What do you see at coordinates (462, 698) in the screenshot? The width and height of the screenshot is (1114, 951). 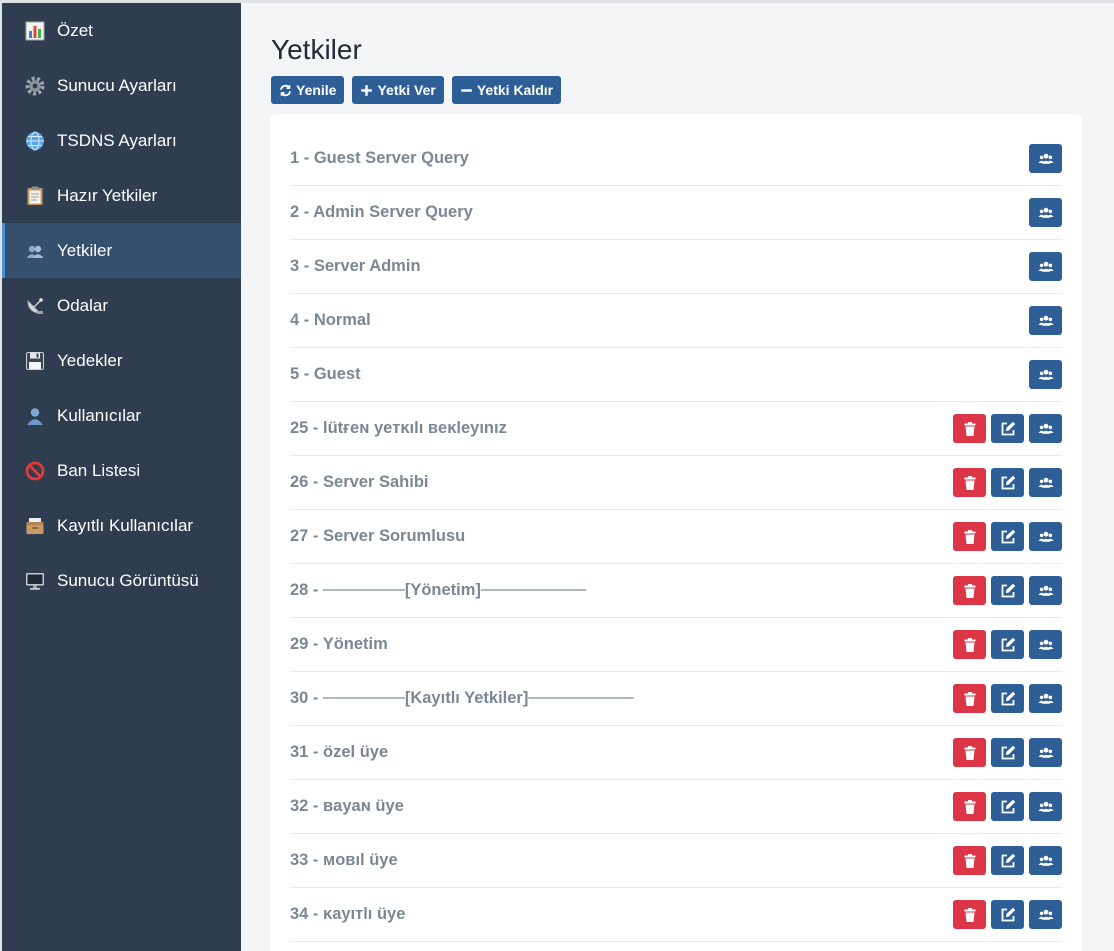 I see `group-name: 30 - ───────[Kayıtlı Yetkiler]─────────` at bounding box center [462, 698].